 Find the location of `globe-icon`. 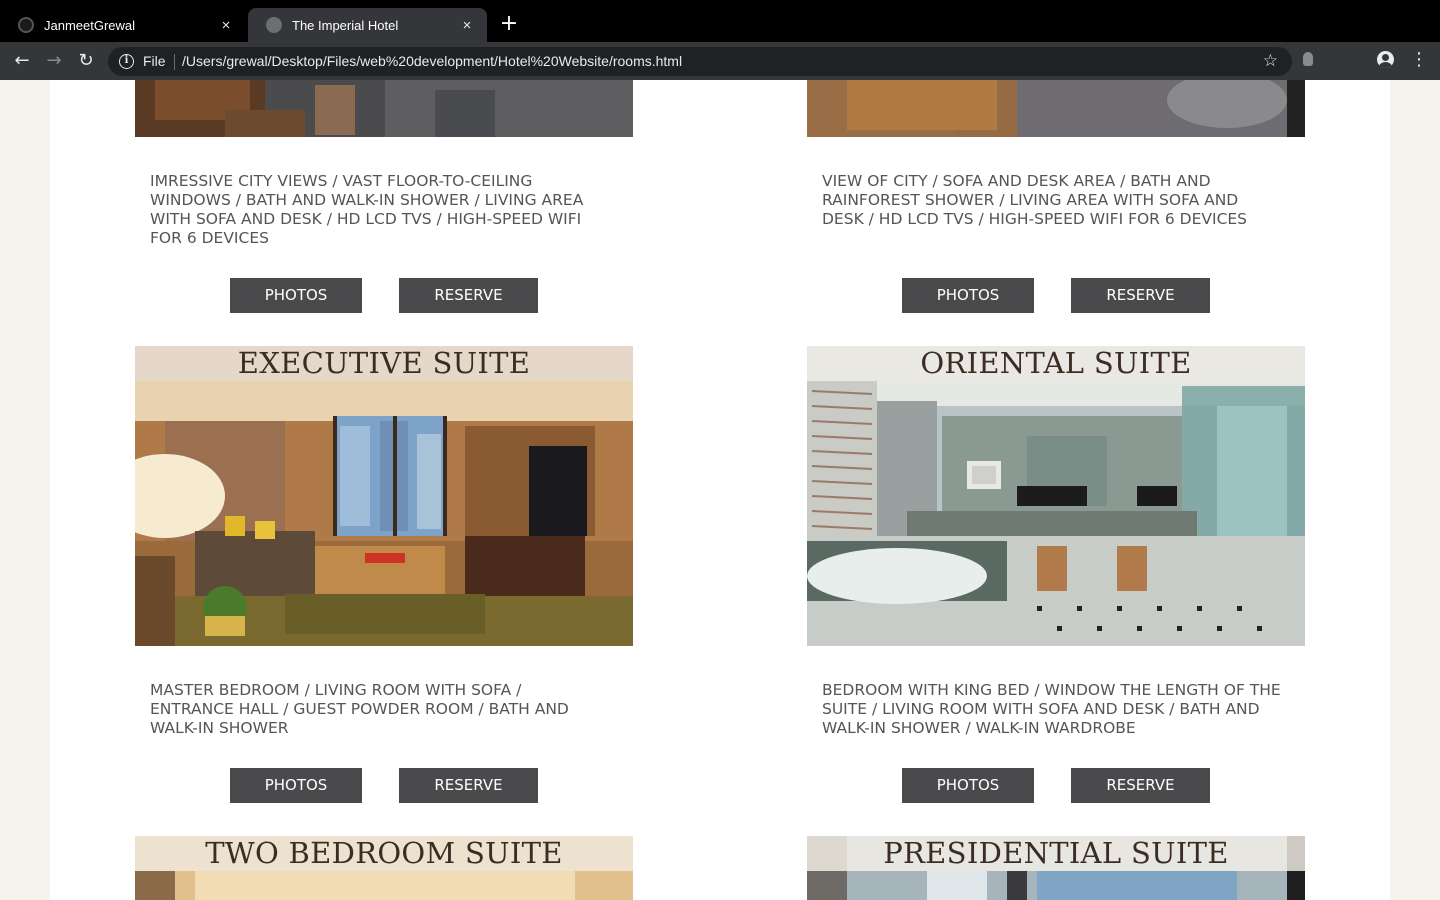

globe-icon is located at coordinates (274, 25).